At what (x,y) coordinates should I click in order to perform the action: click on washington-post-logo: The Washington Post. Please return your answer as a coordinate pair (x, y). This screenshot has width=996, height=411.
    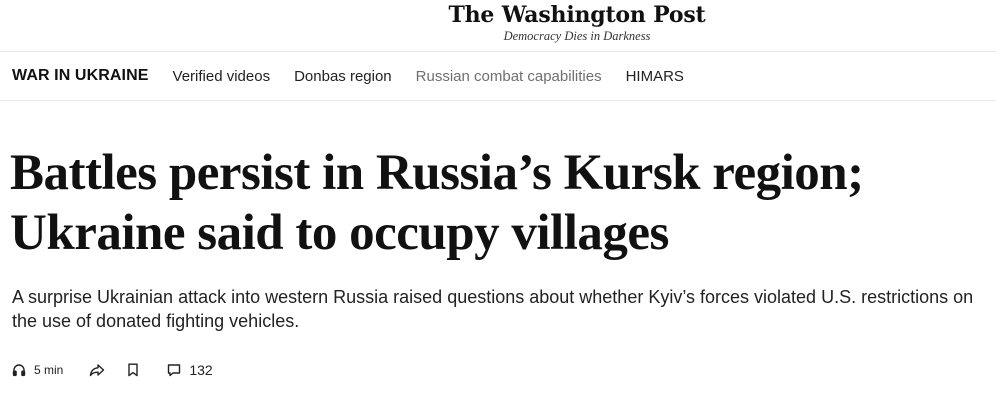
    Looking at the image, I should click on (498, 15).